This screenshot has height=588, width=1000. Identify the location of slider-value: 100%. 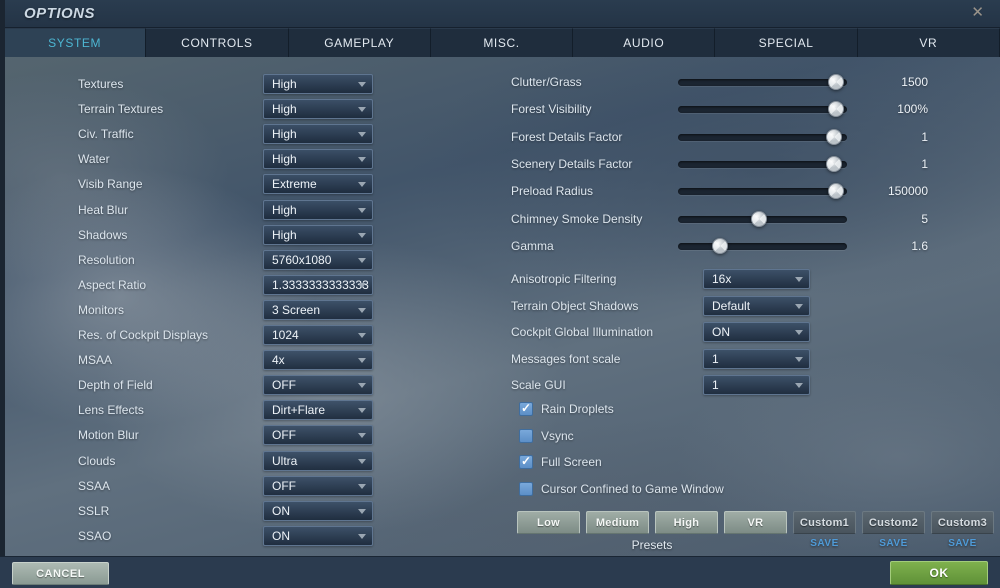
(912, 109).